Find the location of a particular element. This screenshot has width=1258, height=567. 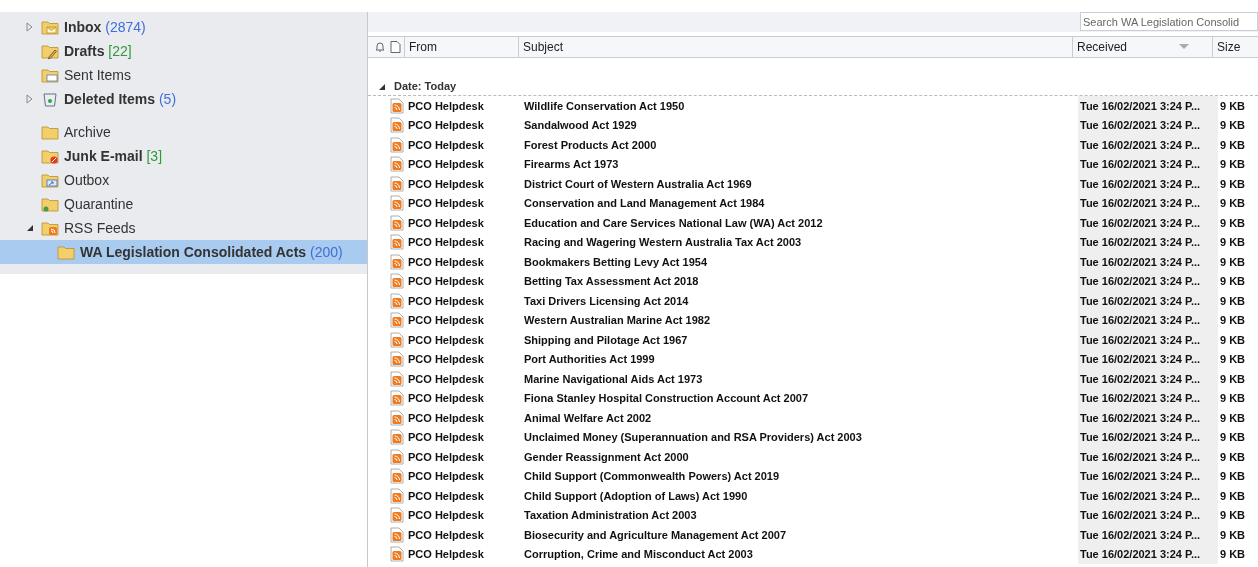

table-cell-text: Sandalwood Act 1929 is located at coordinates (581, 125).